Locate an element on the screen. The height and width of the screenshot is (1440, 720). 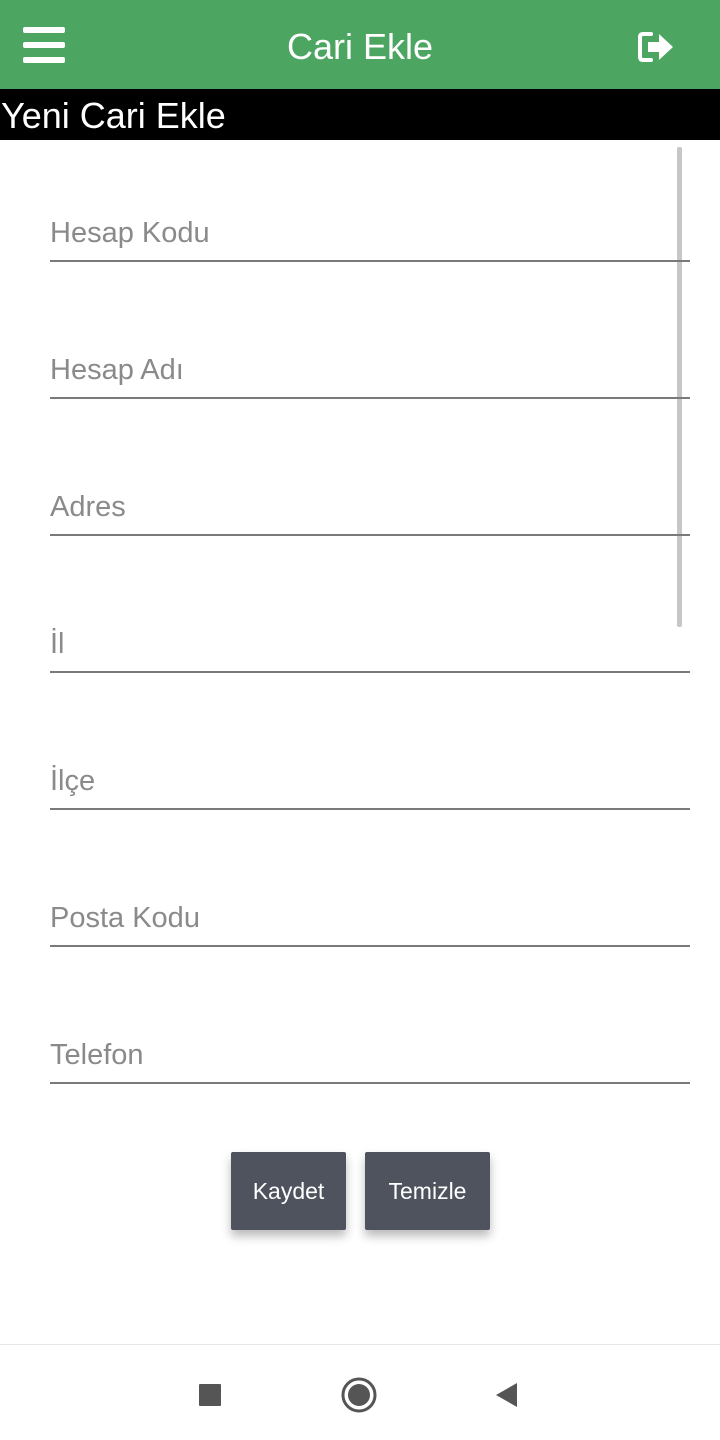
page-title: Cari Ekle is located at coordinates (360, 46).